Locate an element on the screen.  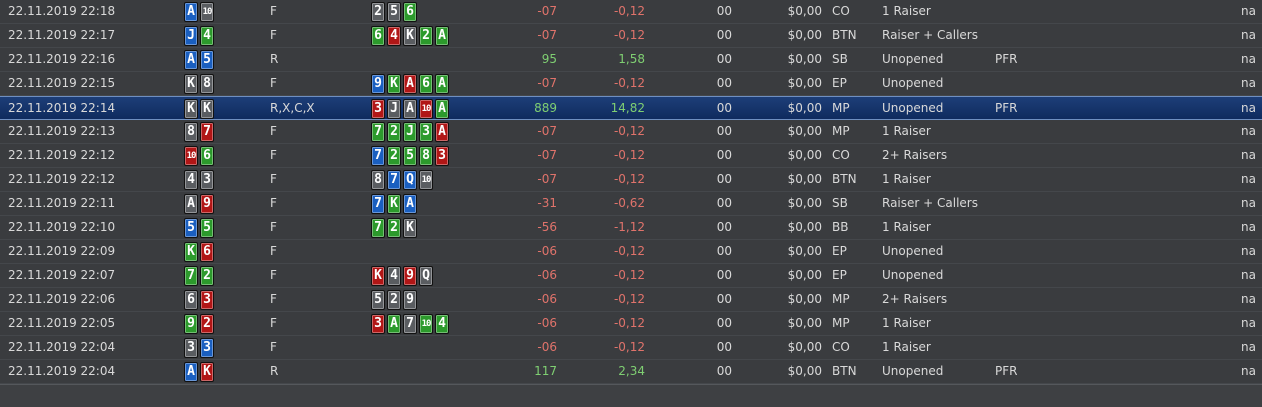
hole-card: 5 is located at coordinates (207, 60).